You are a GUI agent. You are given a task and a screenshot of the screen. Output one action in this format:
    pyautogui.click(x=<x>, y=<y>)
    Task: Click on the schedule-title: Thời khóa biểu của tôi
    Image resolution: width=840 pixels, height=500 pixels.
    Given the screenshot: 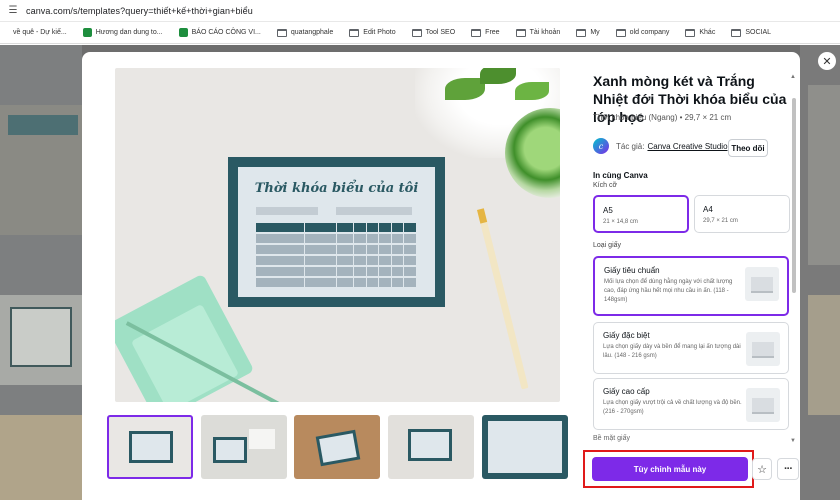 What is the action you would take?
    pyautogui.click(x=336, y=188)
    